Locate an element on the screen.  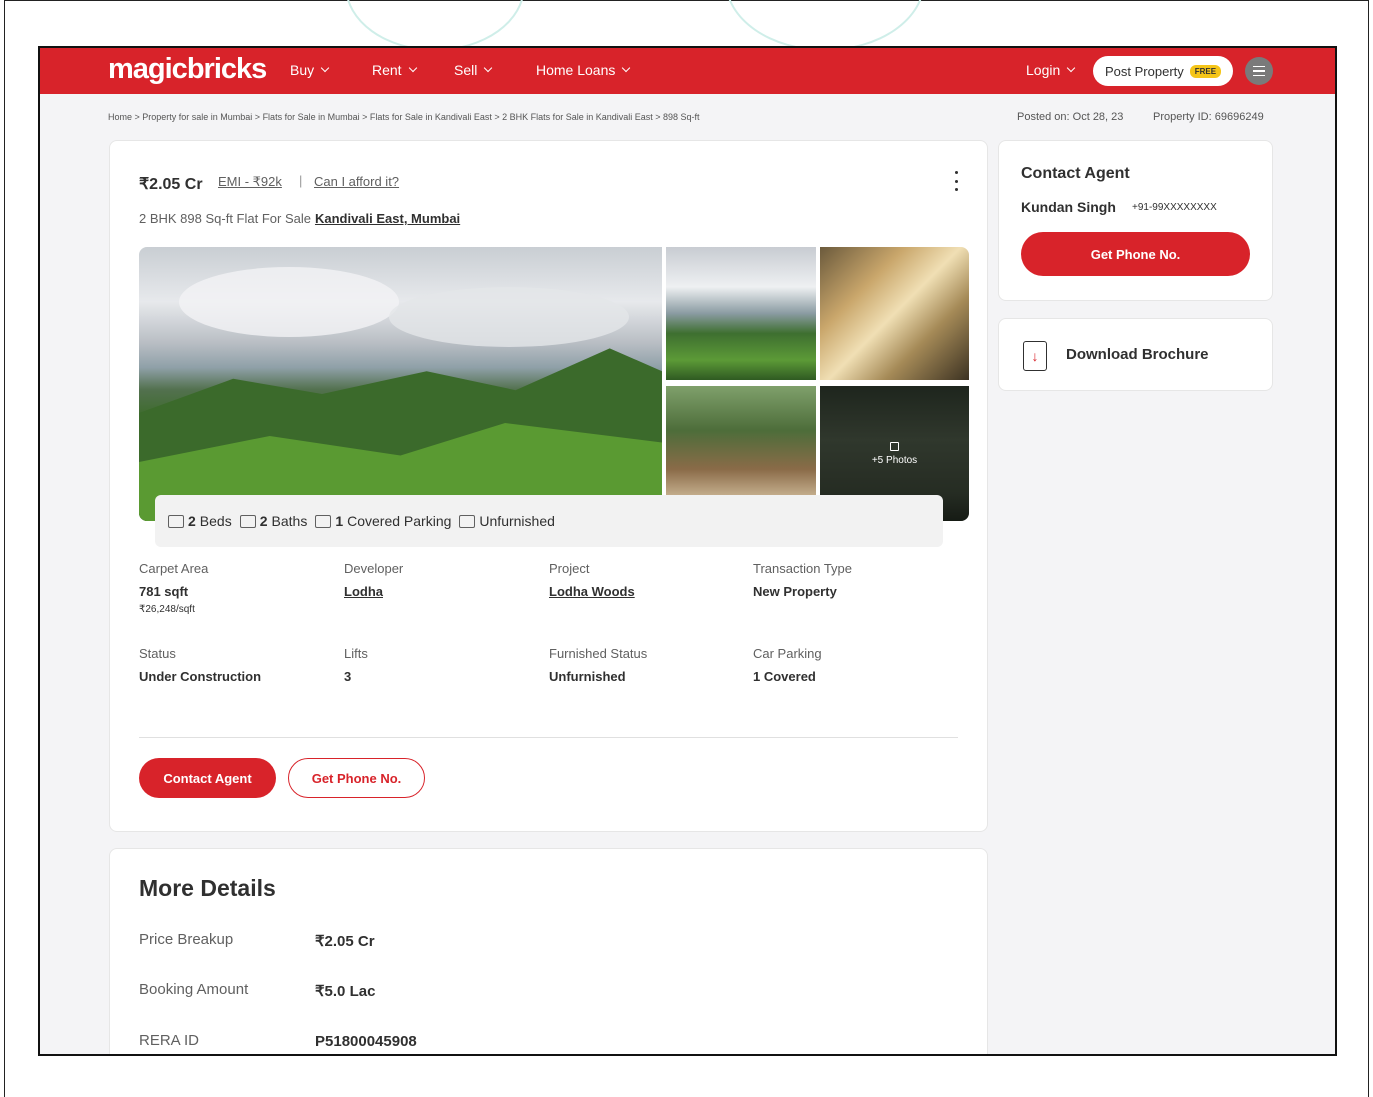
more-options-icon is located at coordinates (956, 181).